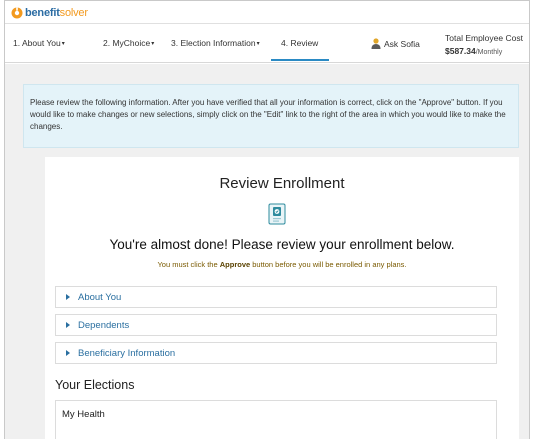  I want to click on plan-label: My Health, so click(83, 414).